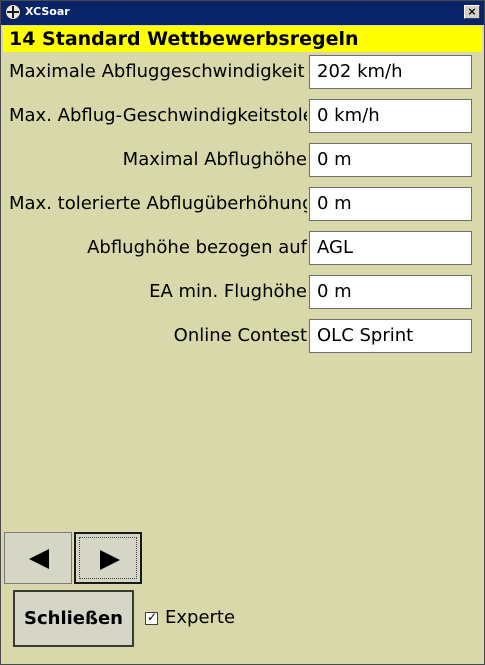  What do you see at coordinates (390, 336) in the screenshot?
I see `online-contest-select: OLC Sprint` at bounding box center [390, 336].